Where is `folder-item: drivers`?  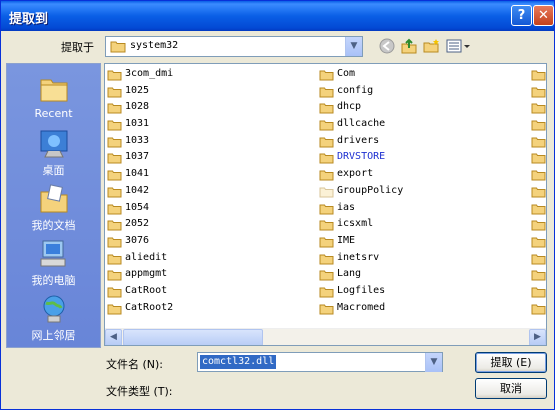 folder-item: drivers is located at coordinates (417, 141).